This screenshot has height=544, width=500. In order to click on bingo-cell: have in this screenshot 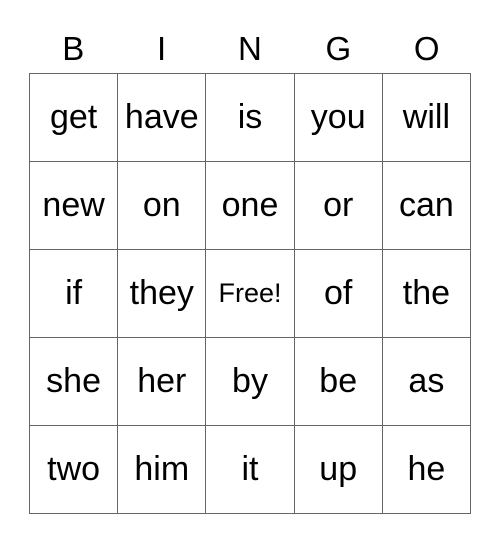, I will do `click(162, 118)`.